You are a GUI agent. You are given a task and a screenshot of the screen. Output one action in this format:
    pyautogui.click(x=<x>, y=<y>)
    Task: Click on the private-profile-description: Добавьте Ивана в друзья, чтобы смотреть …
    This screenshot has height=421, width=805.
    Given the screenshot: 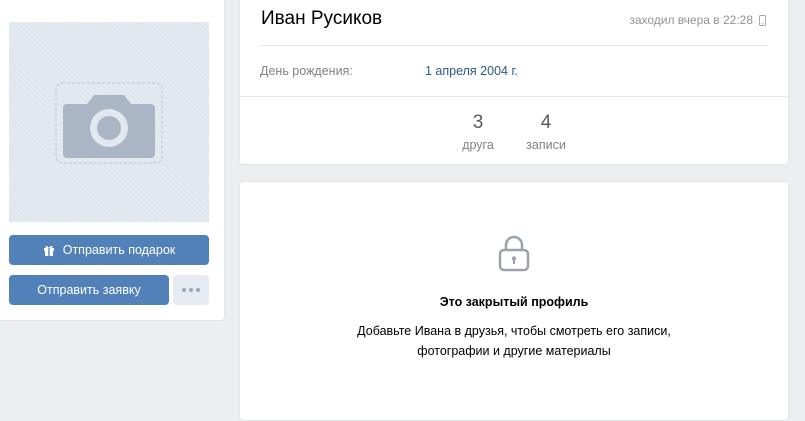 What is the action you would take?
    pyautogui.click(x=514, y=341)
    